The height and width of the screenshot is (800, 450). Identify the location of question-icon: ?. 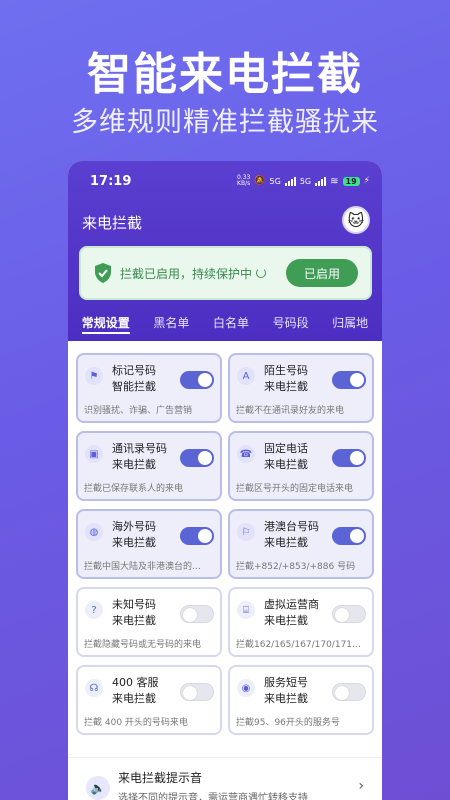
(94, 610).